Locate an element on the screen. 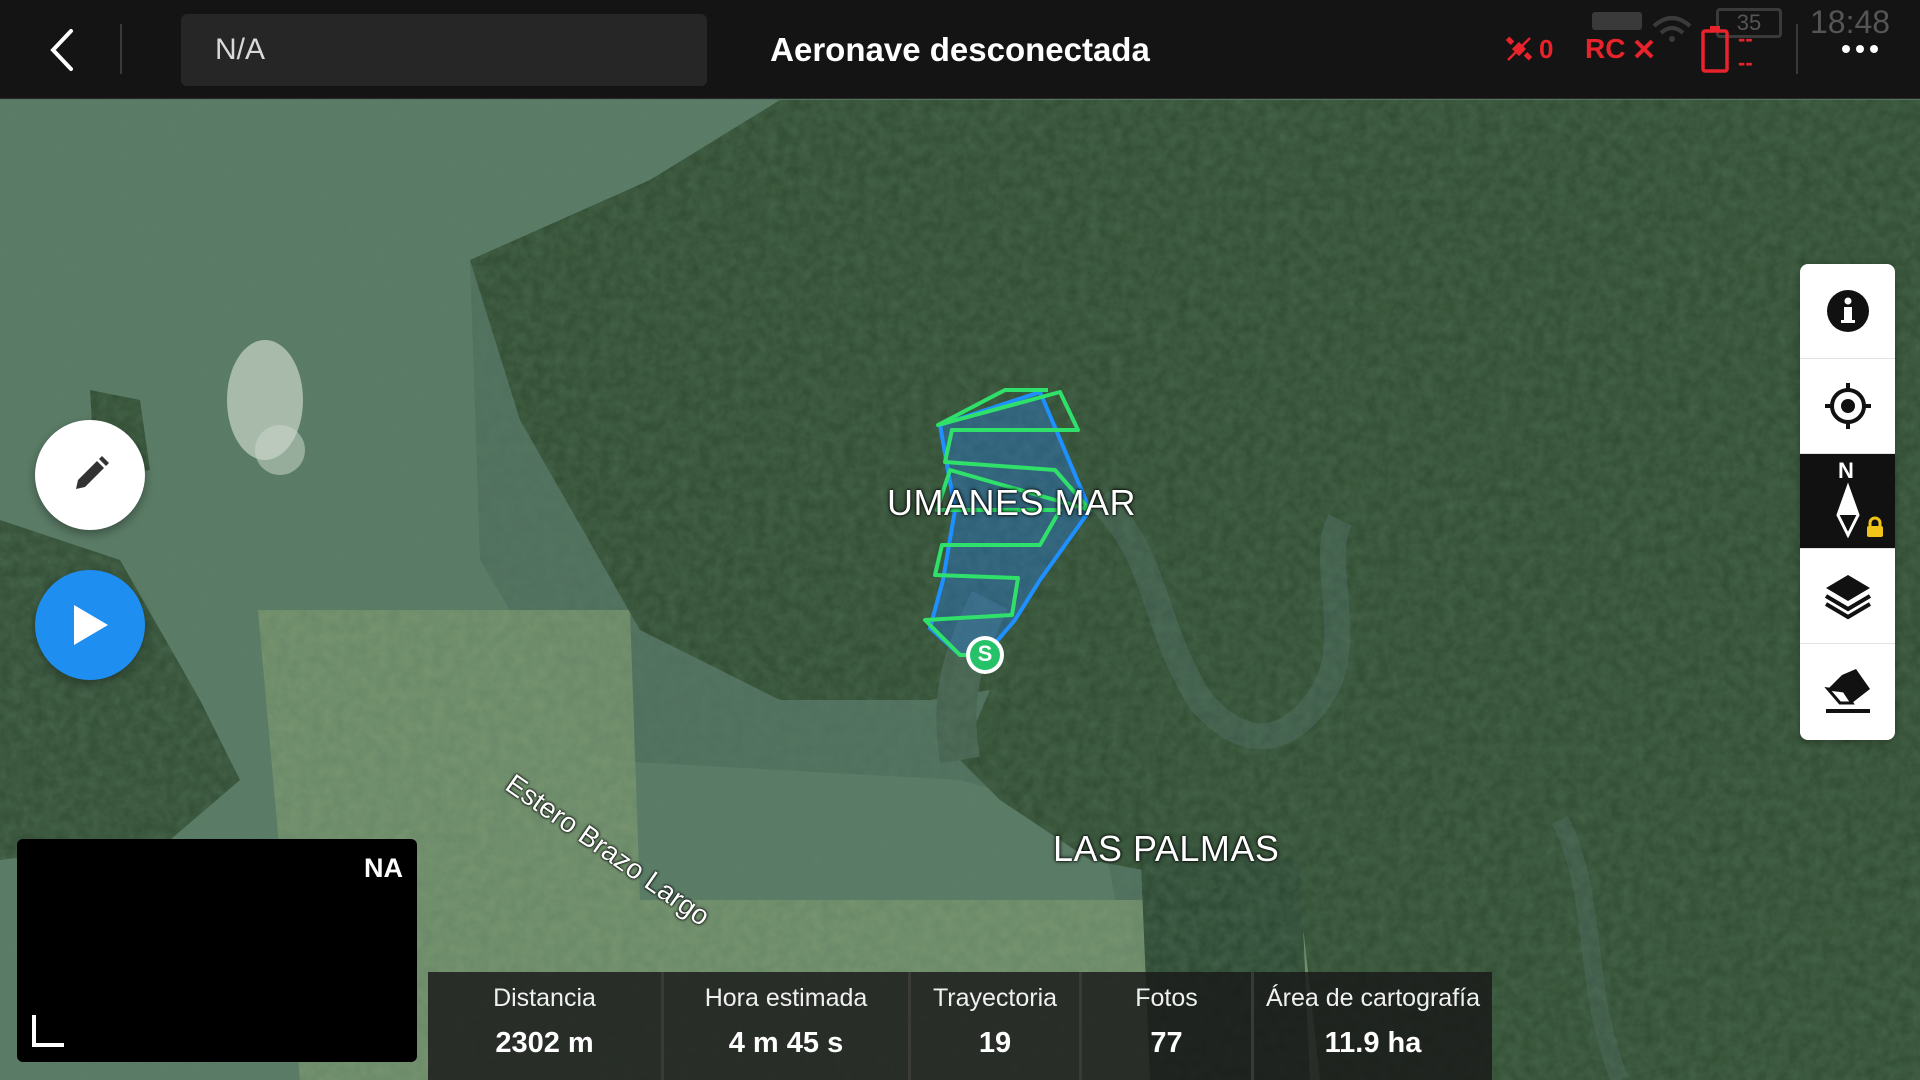 This screenshot has width=1920, height=1080. back-button is located at coordinates (62, 50).